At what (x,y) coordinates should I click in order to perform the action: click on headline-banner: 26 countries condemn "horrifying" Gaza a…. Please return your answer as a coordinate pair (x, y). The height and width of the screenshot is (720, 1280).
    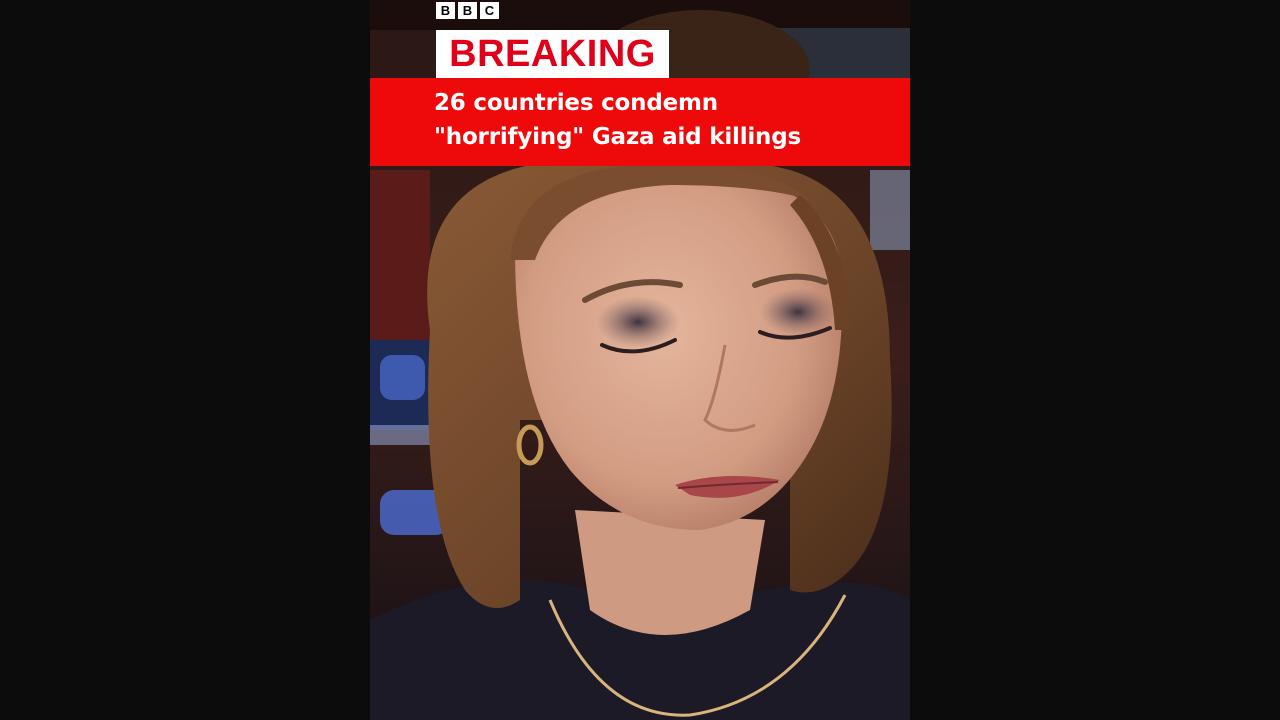
    Looking at the image, I should click on (640, 122).